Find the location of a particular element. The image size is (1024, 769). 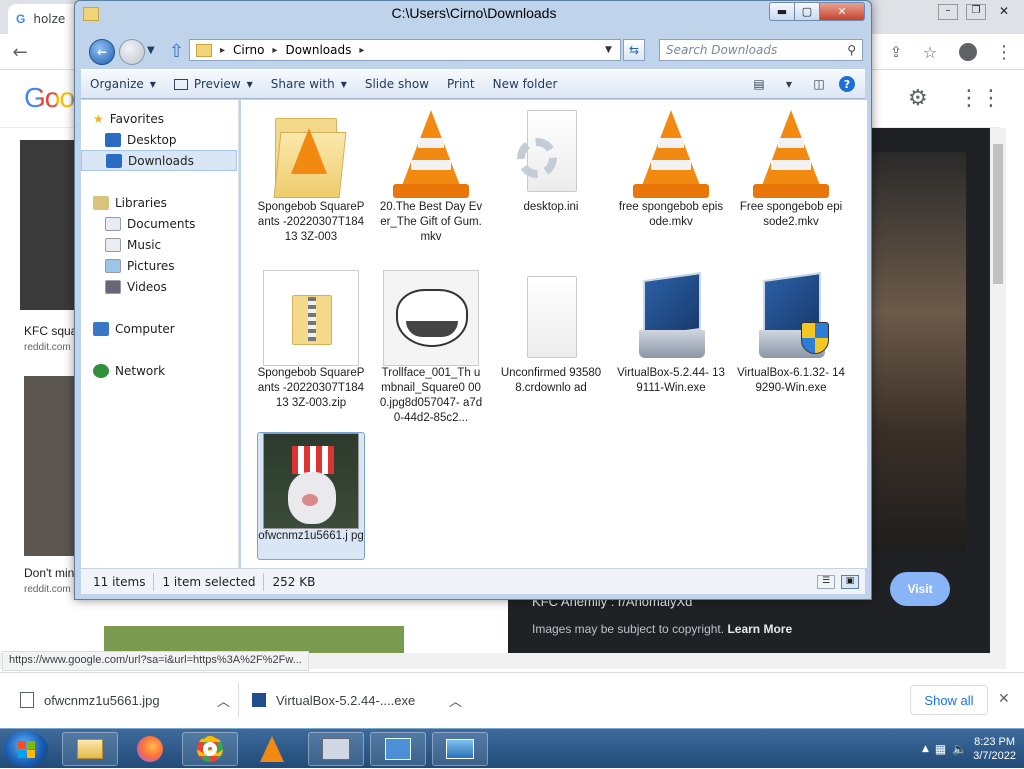

slide-show-button: Slide show is located at coordinates (397, 84).